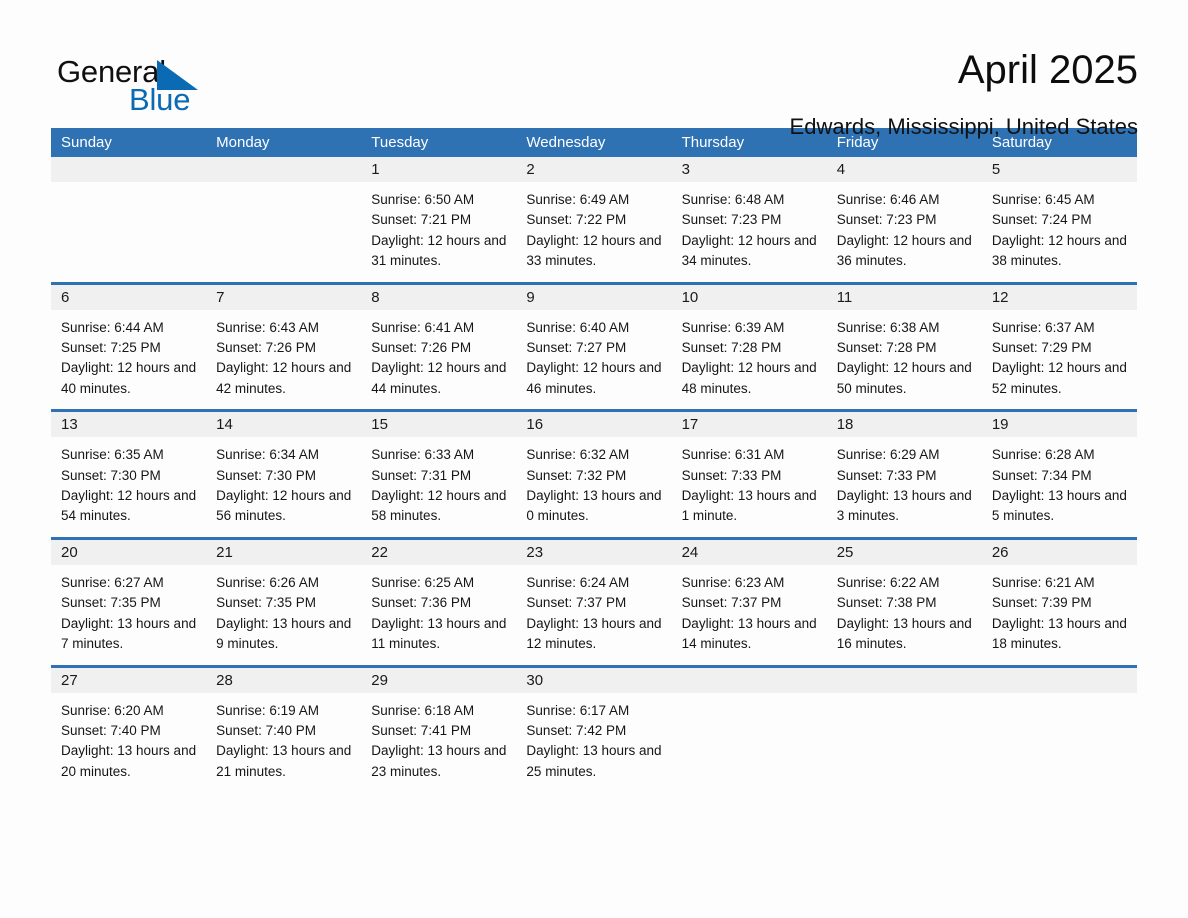 The width and height of the screenshot is (1188, 918). Describe the element at coordinates (129, 761) in the screenshot. I see `daylight-text: Daylight: 13 hours and 20 minutes.` at that location.